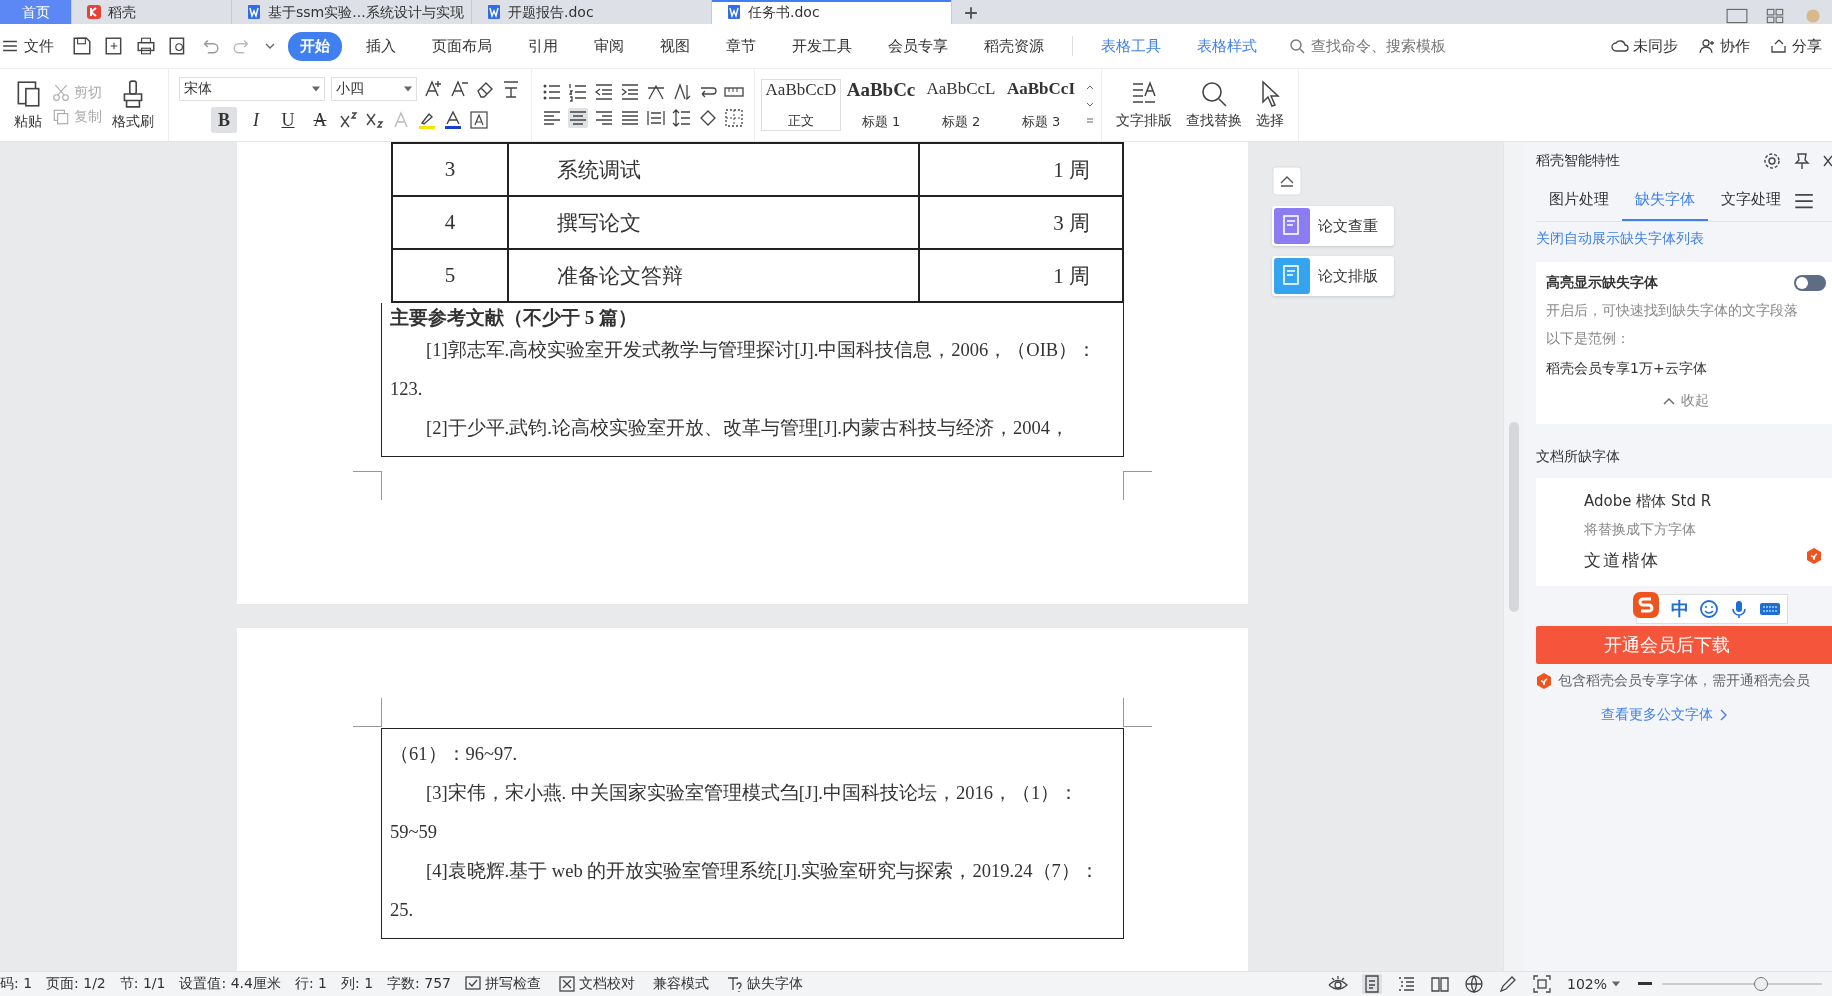 The height and width of the screenshot is (996, 1832). What do you see at coordinates (630, 92) in the screenshot?
I see `indent-icon` at bounding box center [630, 92].